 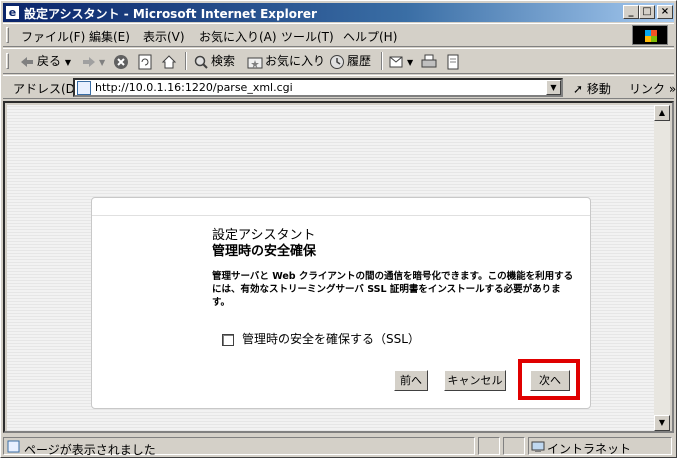 I want to click on back-button: 戻る ▼, so click(x=45, y=62).